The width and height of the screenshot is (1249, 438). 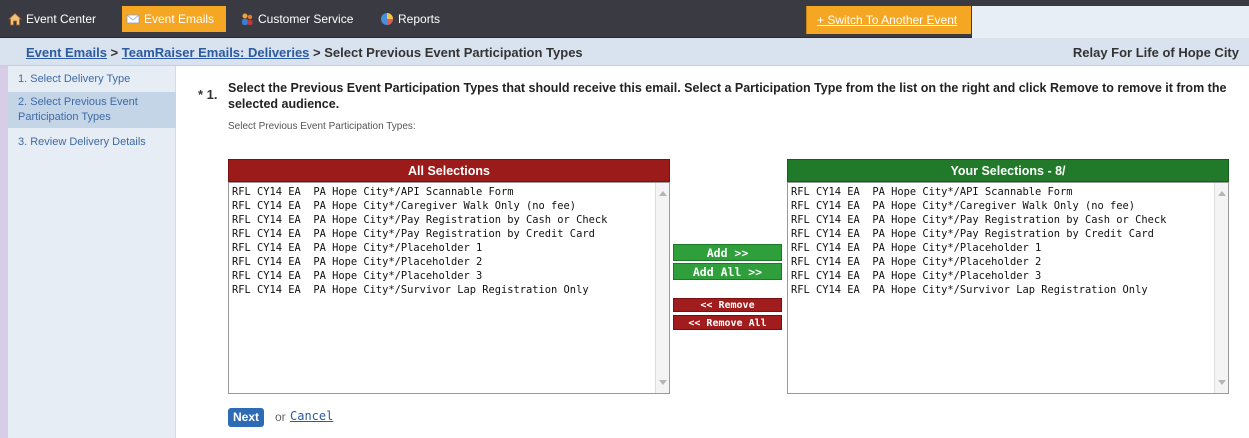 I want to click on breadcrumb-event-emails: Event Emails, so click(x=66, y=52).